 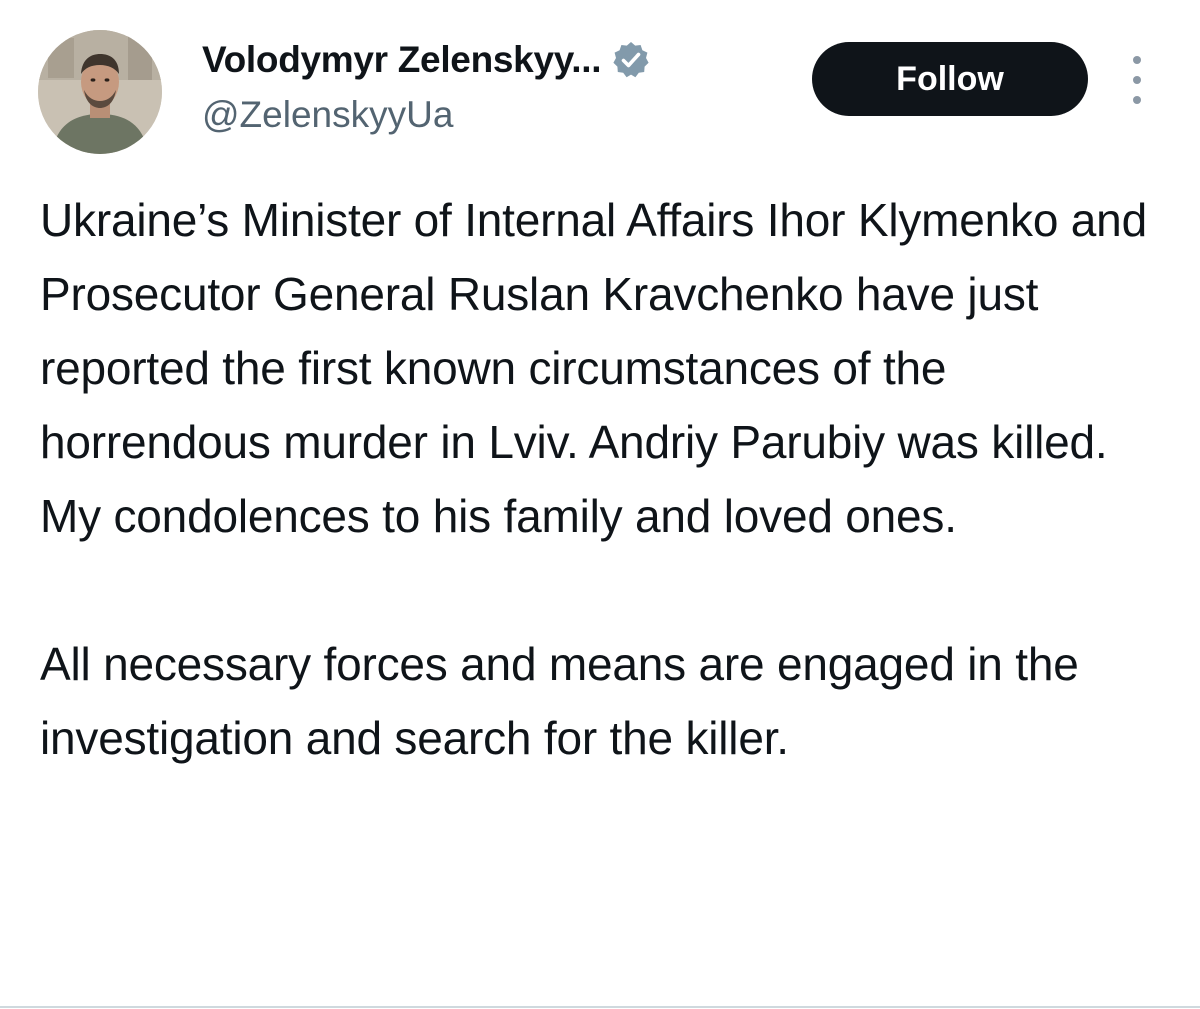 I want to click on avatar, so click(x=100, y=92).